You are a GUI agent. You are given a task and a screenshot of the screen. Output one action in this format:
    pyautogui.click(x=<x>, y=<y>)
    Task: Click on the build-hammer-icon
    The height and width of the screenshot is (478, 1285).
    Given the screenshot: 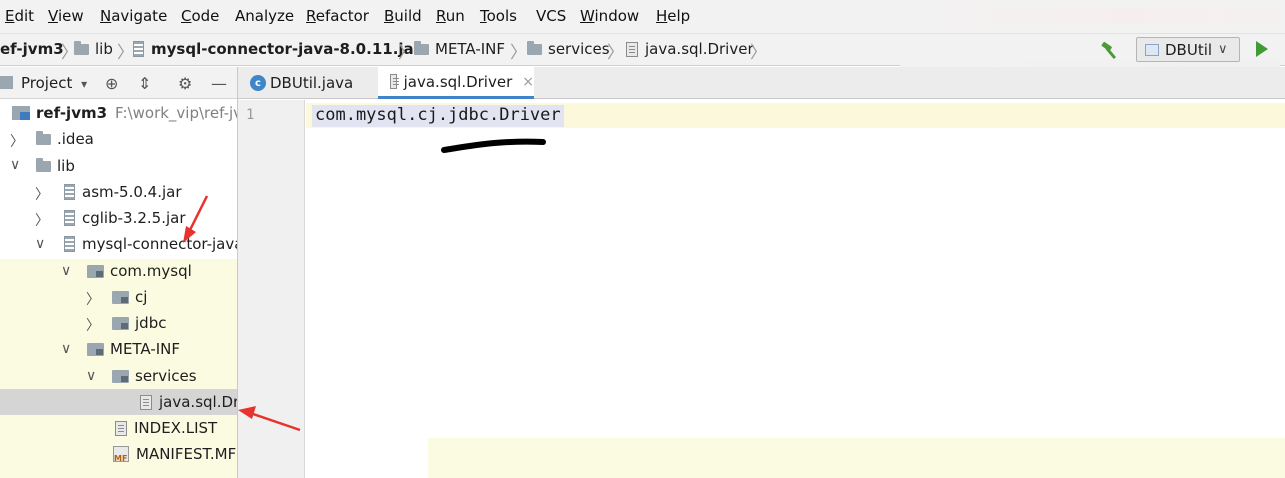 What is the action you would take?
    pyautogui.click(x=1111, y=50)
    